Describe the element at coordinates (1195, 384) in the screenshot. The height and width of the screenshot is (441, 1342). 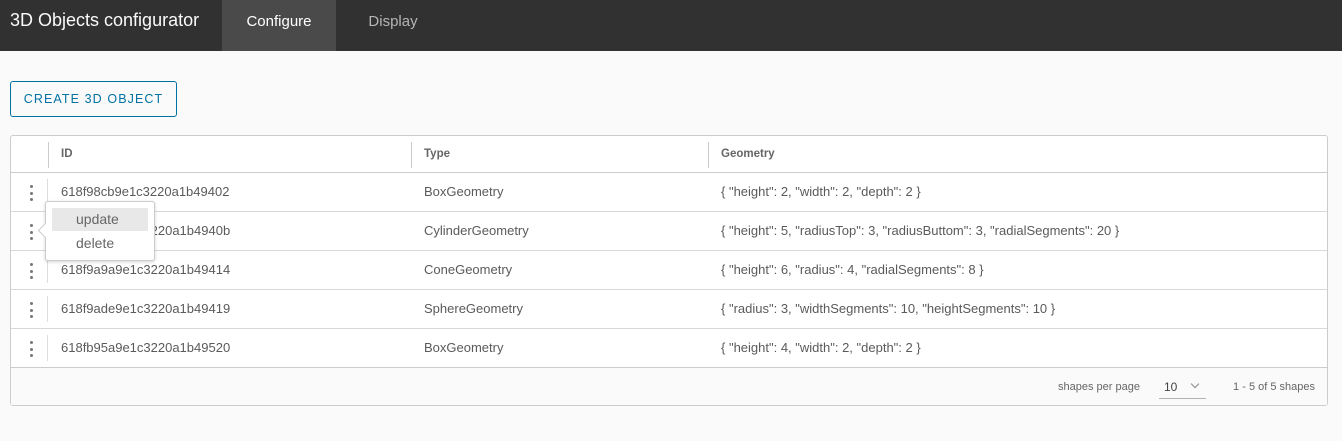
I see `chevron-down-icon` at that location.